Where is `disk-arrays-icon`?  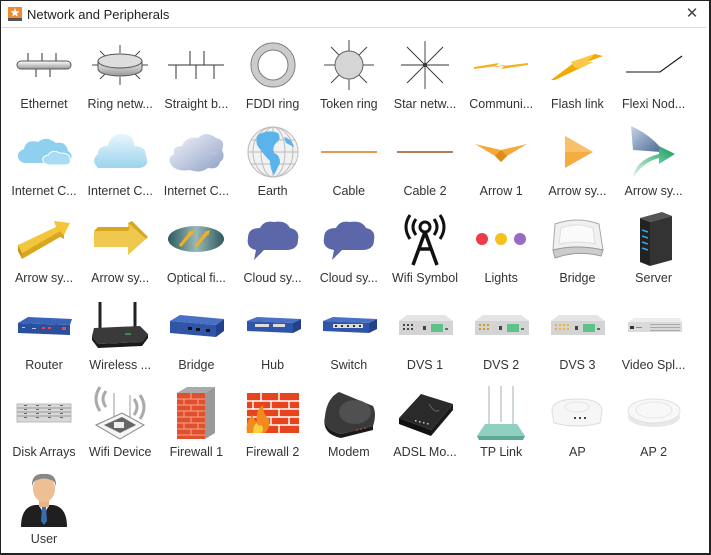 disk-arrays-icon is located at coordinates (44, 413).